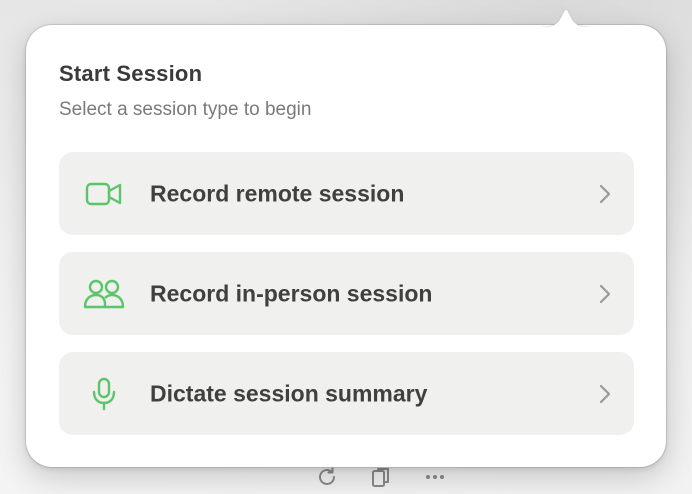  What do you see at coordinates (104, 294) in the screenshot?
I see `people-icon` at bounding box center [104, 294].